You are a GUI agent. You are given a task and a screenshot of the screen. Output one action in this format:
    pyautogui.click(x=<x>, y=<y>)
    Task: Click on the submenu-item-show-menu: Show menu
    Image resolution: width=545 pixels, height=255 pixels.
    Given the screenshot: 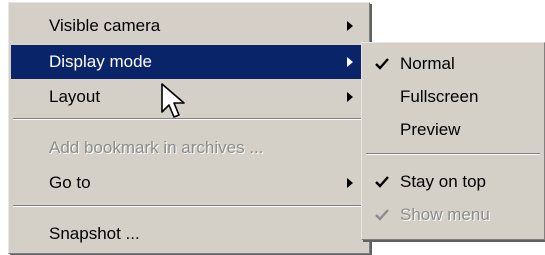 What is the action you would take?
    pyautogui.click(x=453, y=215)
    